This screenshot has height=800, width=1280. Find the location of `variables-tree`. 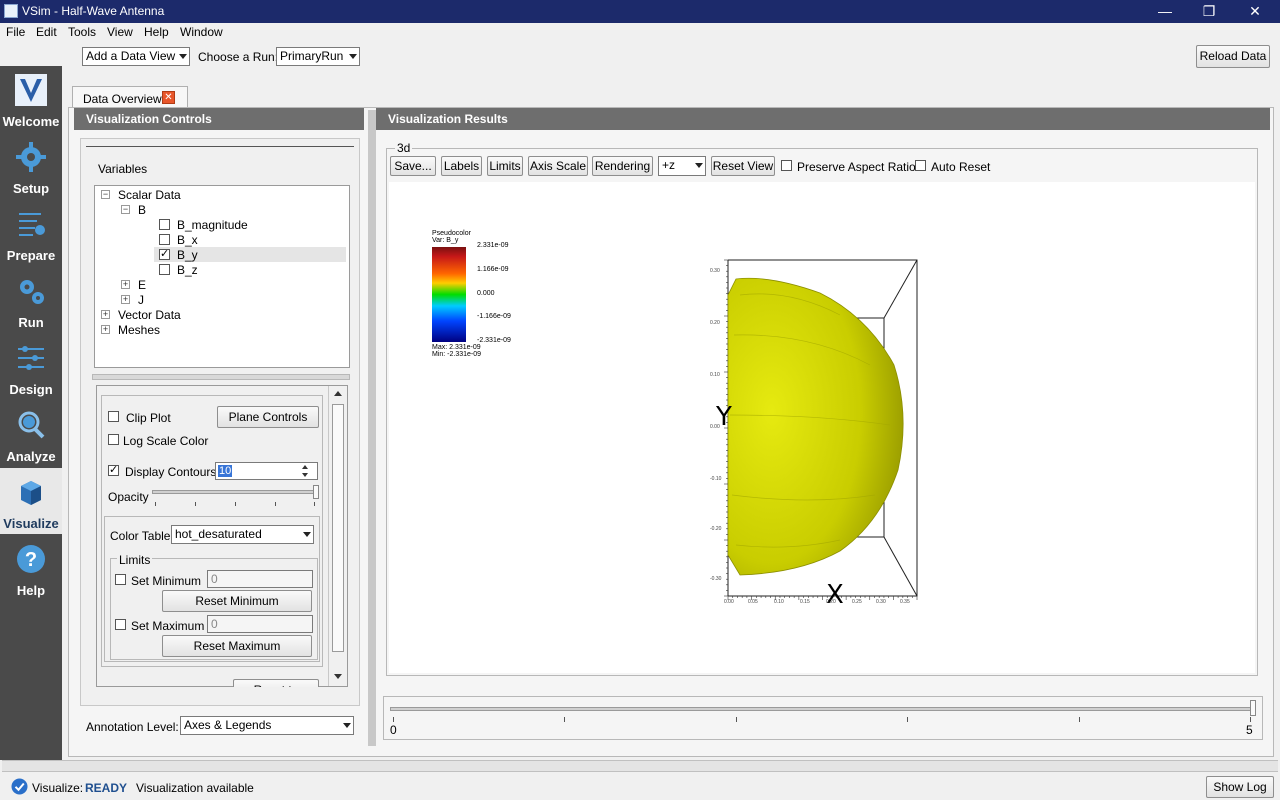

variables-tree is located at coordinates (222, 276).